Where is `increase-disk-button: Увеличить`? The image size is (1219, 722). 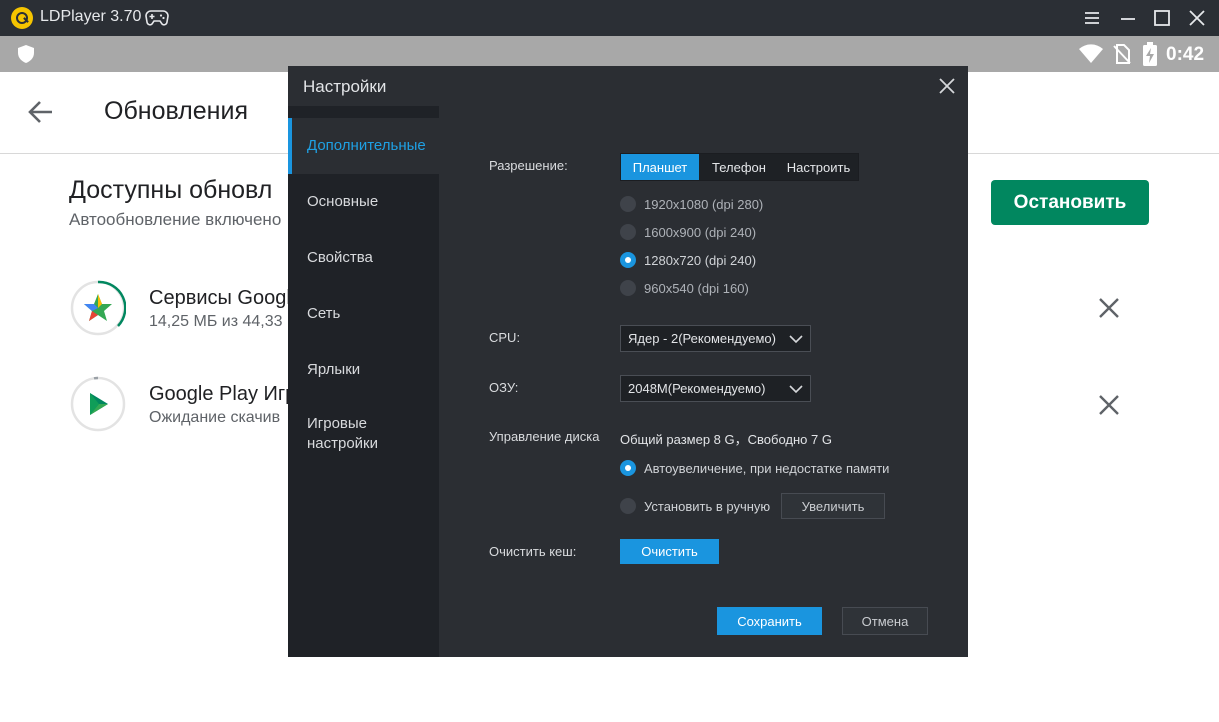
increase-disk-button: Увеличить is located at coordinates (833, 506).